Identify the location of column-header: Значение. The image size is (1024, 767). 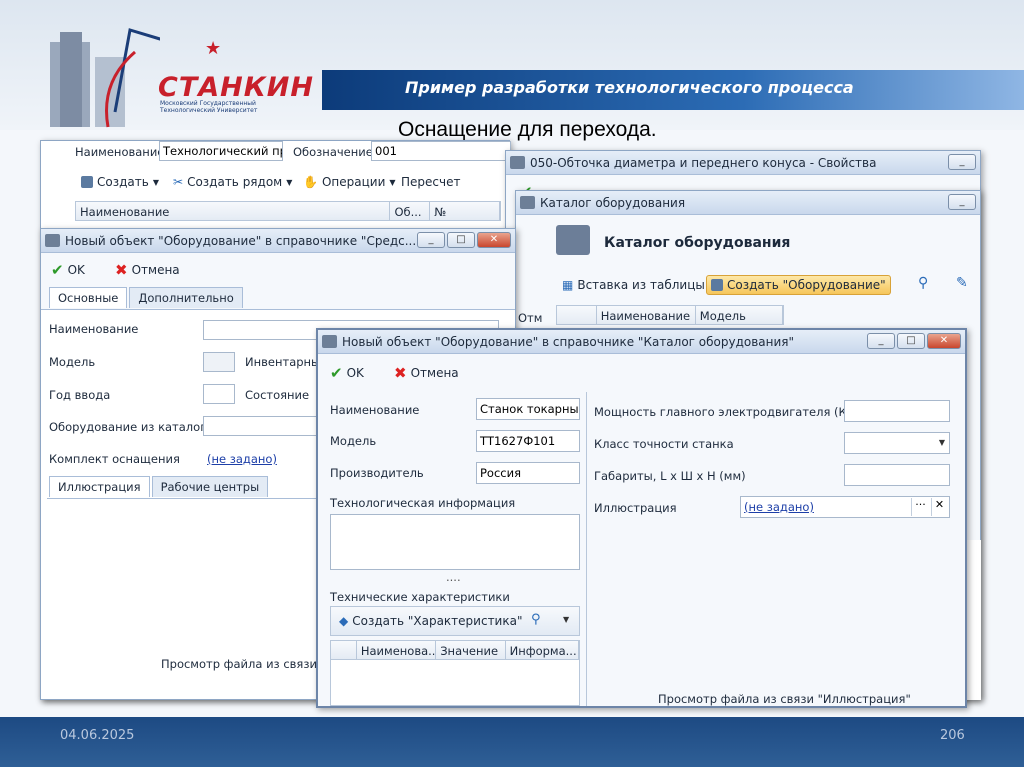
(471, 650).